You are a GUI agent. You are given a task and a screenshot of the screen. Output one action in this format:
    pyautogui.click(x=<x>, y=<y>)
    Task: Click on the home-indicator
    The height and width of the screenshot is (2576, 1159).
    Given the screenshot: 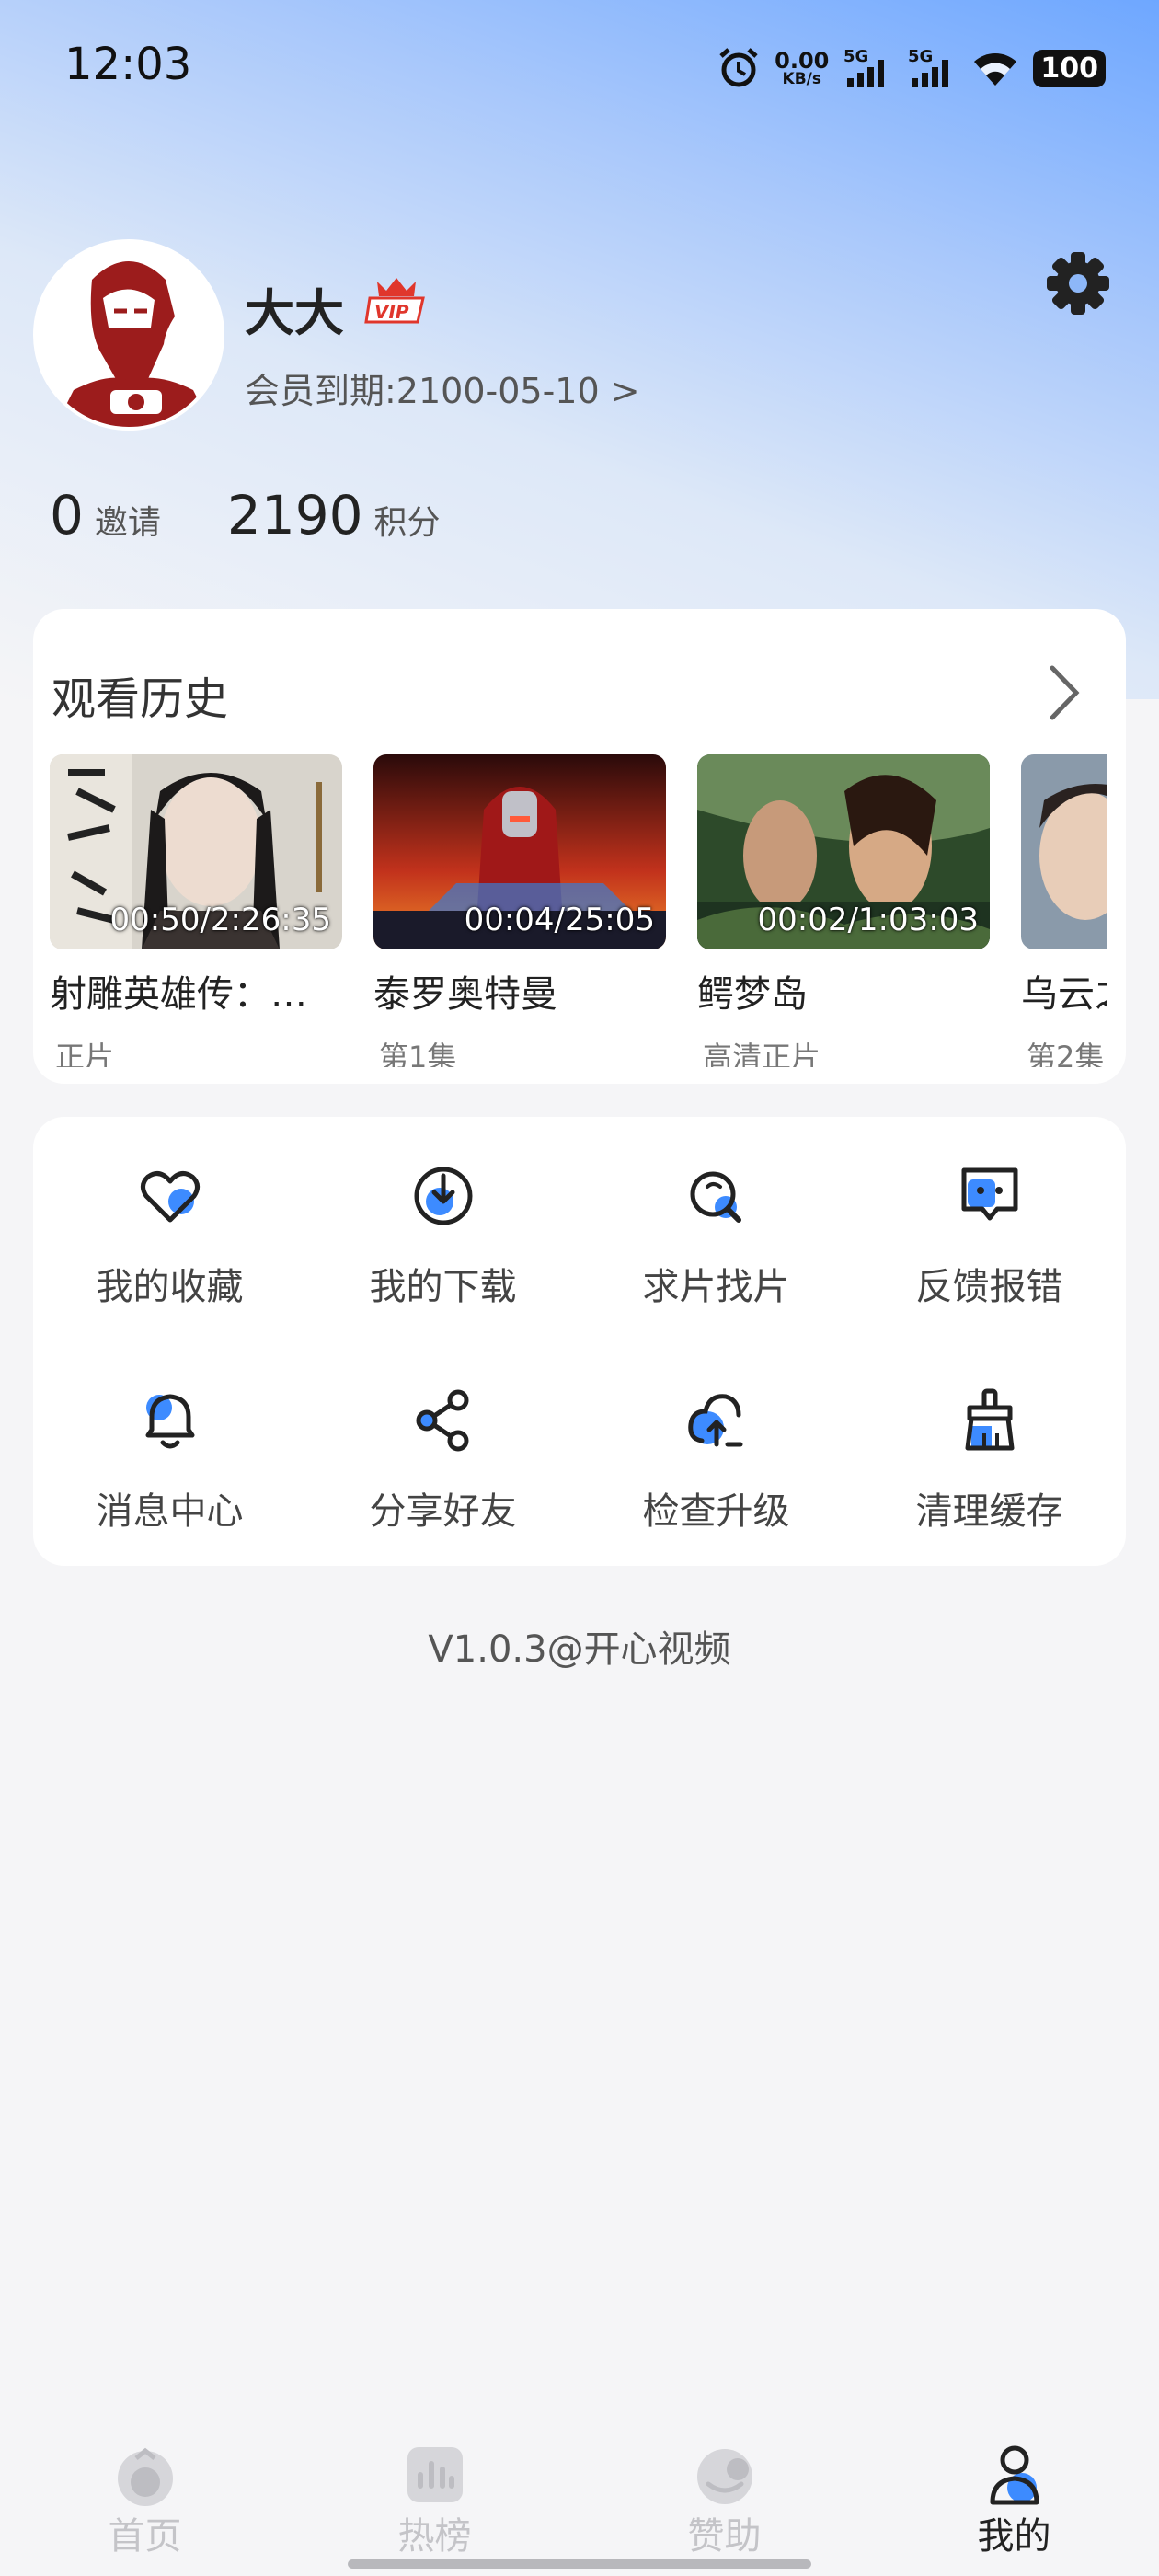 What is the action you would take?
    pyautogui.click(x=579, y=2564)
    